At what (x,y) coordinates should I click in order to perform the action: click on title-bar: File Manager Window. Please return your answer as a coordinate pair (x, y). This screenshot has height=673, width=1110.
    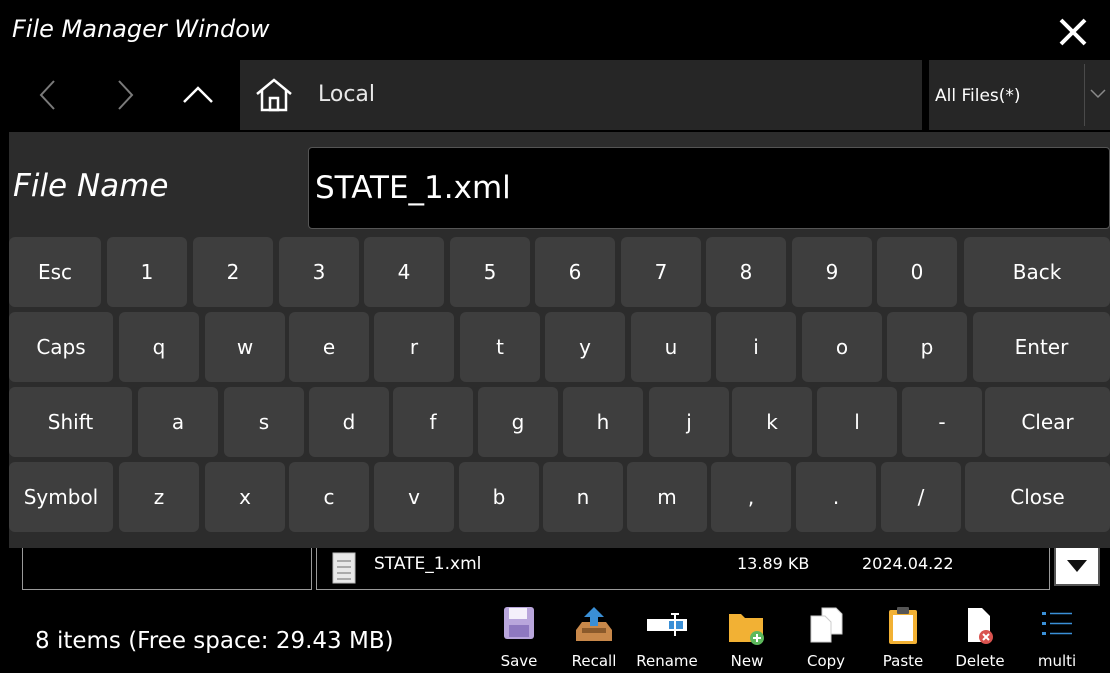
    Looking at the image, I should click on (555, 29).